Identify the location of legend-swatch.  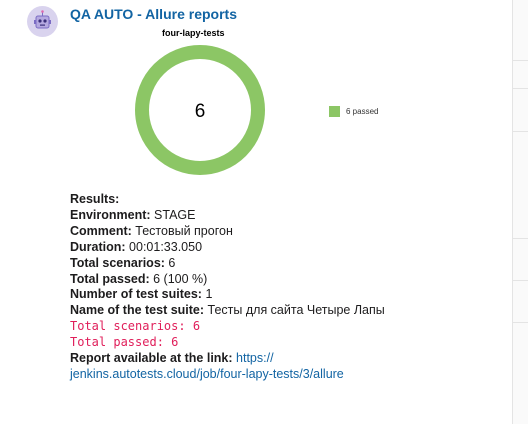
(334, 111).